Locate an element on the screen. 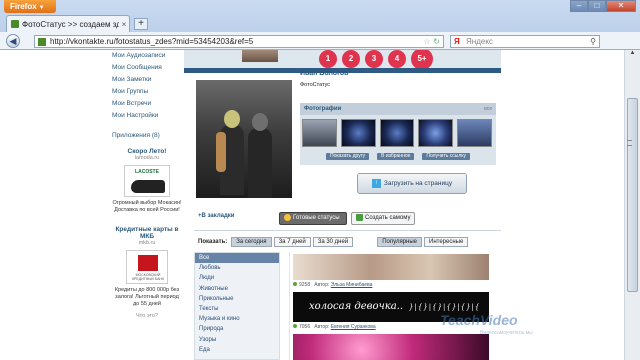 The image size is (640, 360). upload-to-page-button: ↑ Загрузить на страницу is located at coordinates (412, 183).